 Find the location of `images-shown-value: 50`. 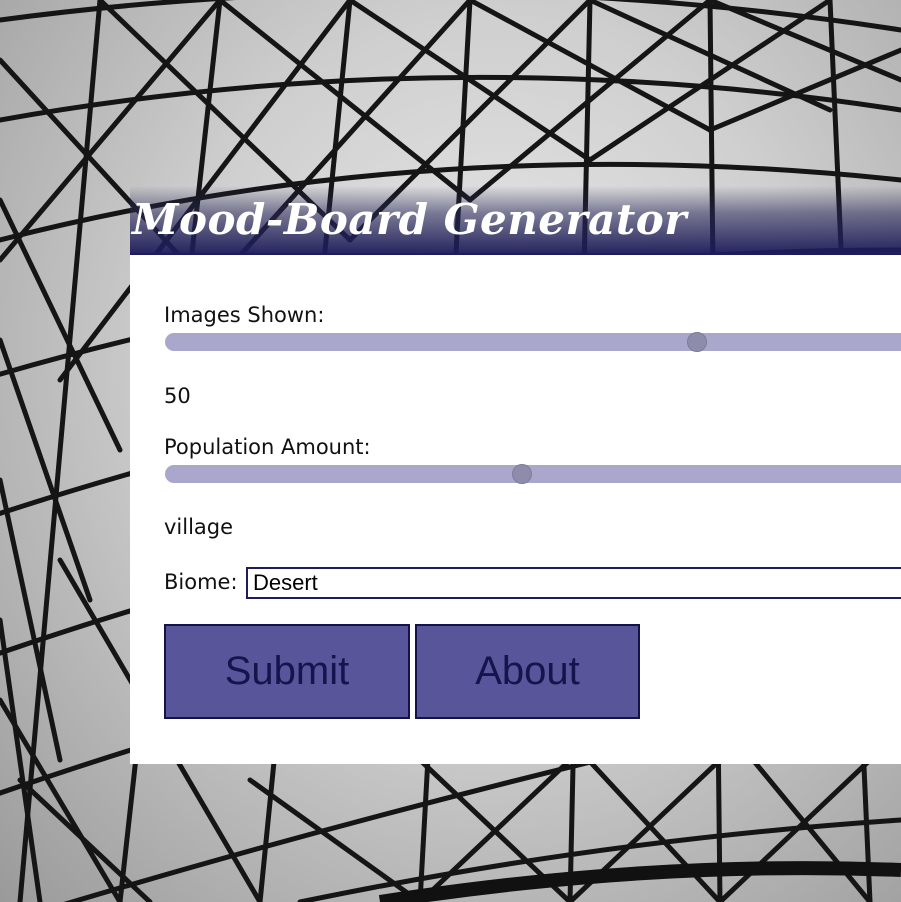

images-shown-value: 50 is located at coordinates (177, 396).